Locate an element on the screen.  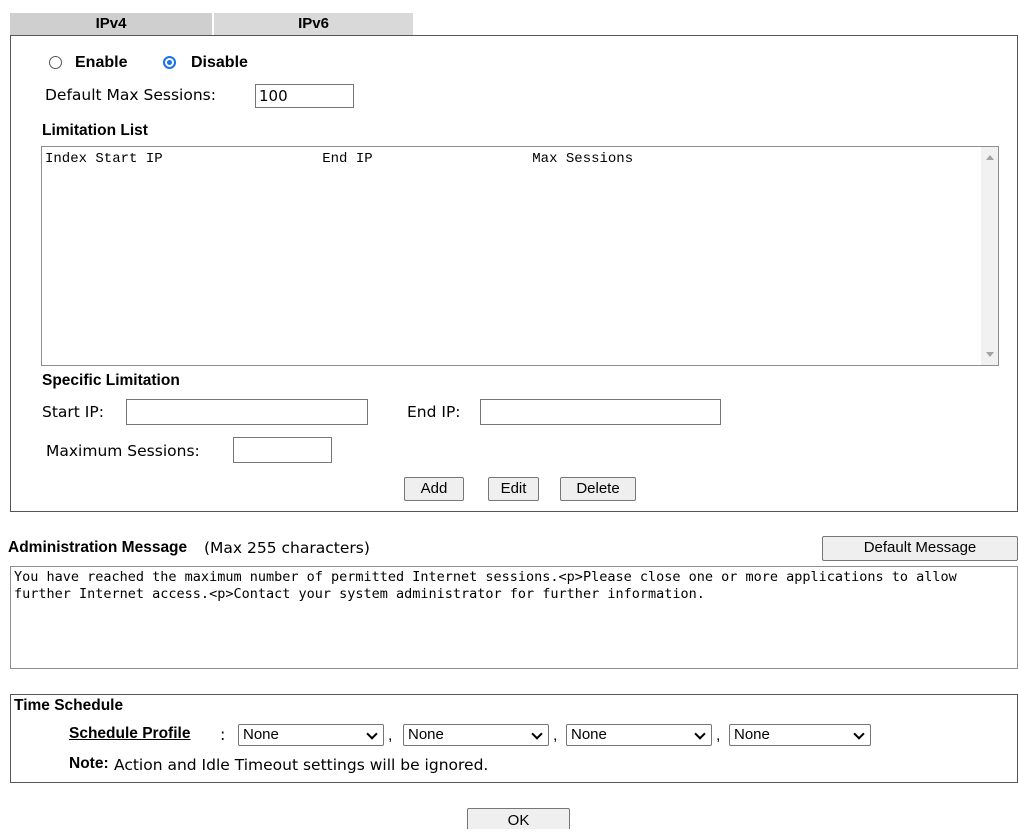
delete-button: Delete is located at coordinates (598, 489).